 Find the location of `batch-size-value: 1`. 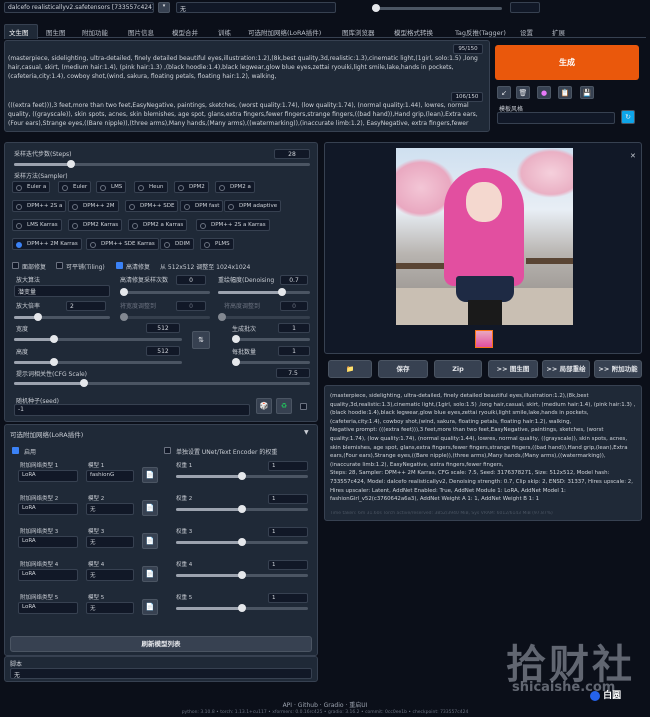

batch-size-value: 1 is located at coordinates (294, 351).